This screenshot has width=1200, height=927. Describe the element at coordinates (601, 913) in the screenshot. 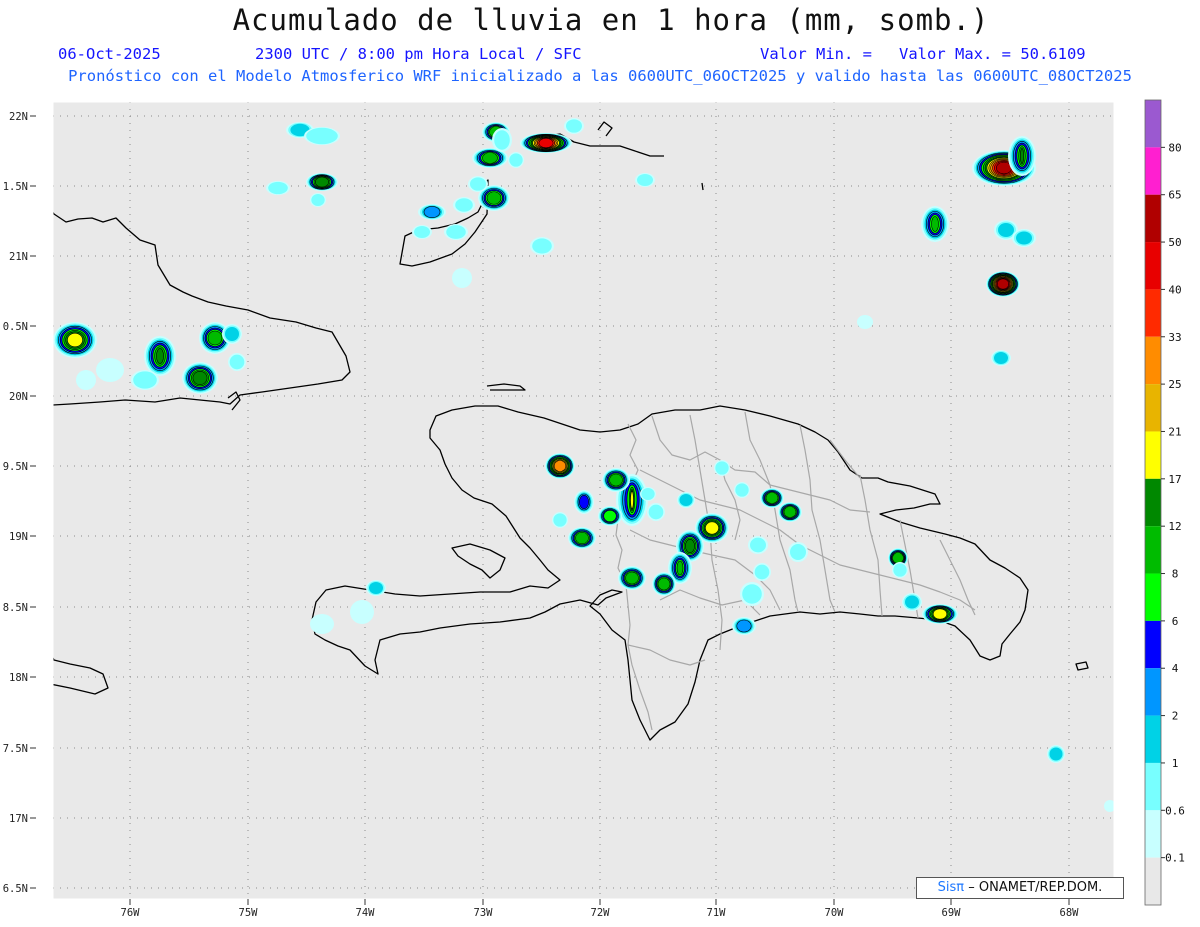

I see `lon-label: 72W` at that location.